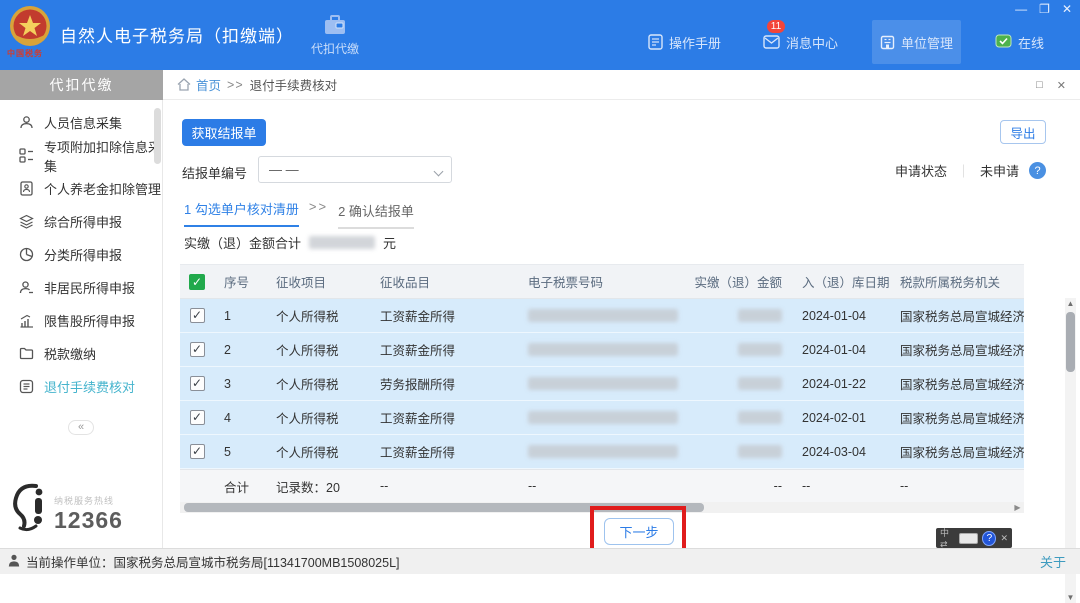  I want to click on application-status: 申请状态 ｜ 未申请 ?, so click(970, 170).